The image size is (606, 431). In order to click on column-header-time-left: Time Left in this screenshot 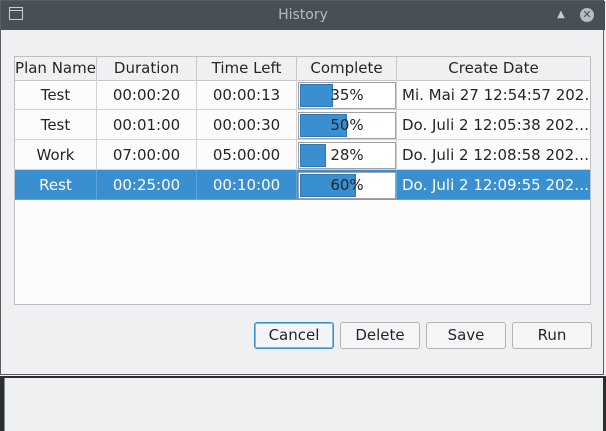, I will do `click(247, 68)`.